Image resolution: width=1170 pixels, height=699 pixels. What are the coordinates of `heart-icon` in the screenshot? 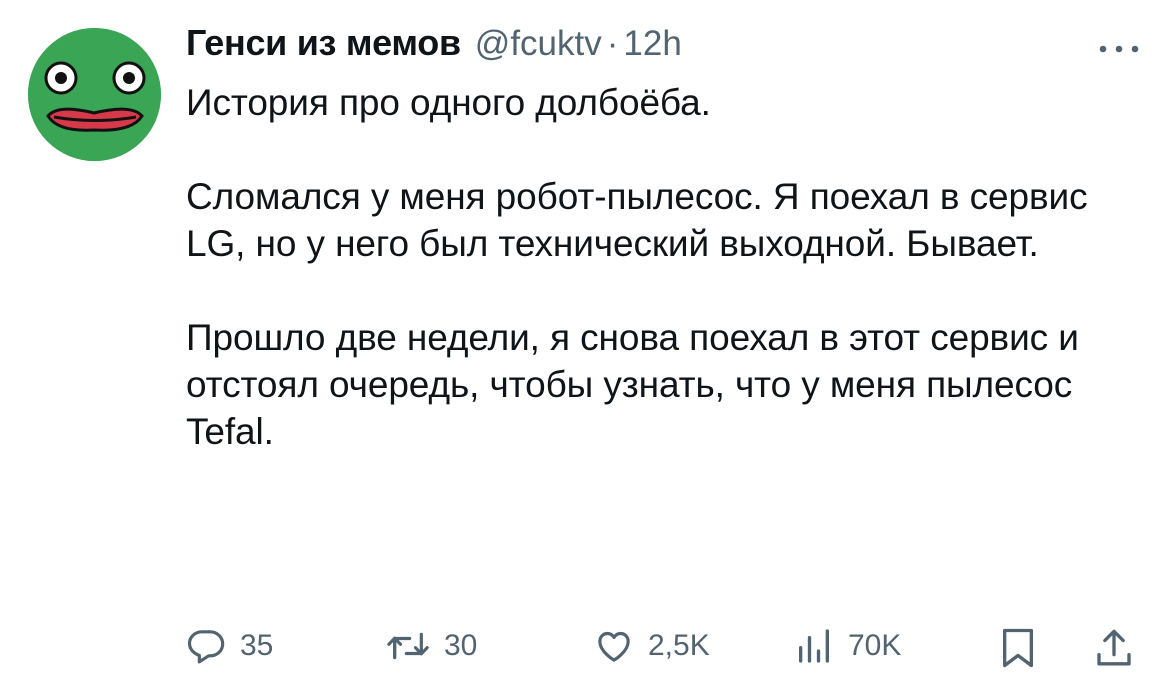 It's located at (614, 646).